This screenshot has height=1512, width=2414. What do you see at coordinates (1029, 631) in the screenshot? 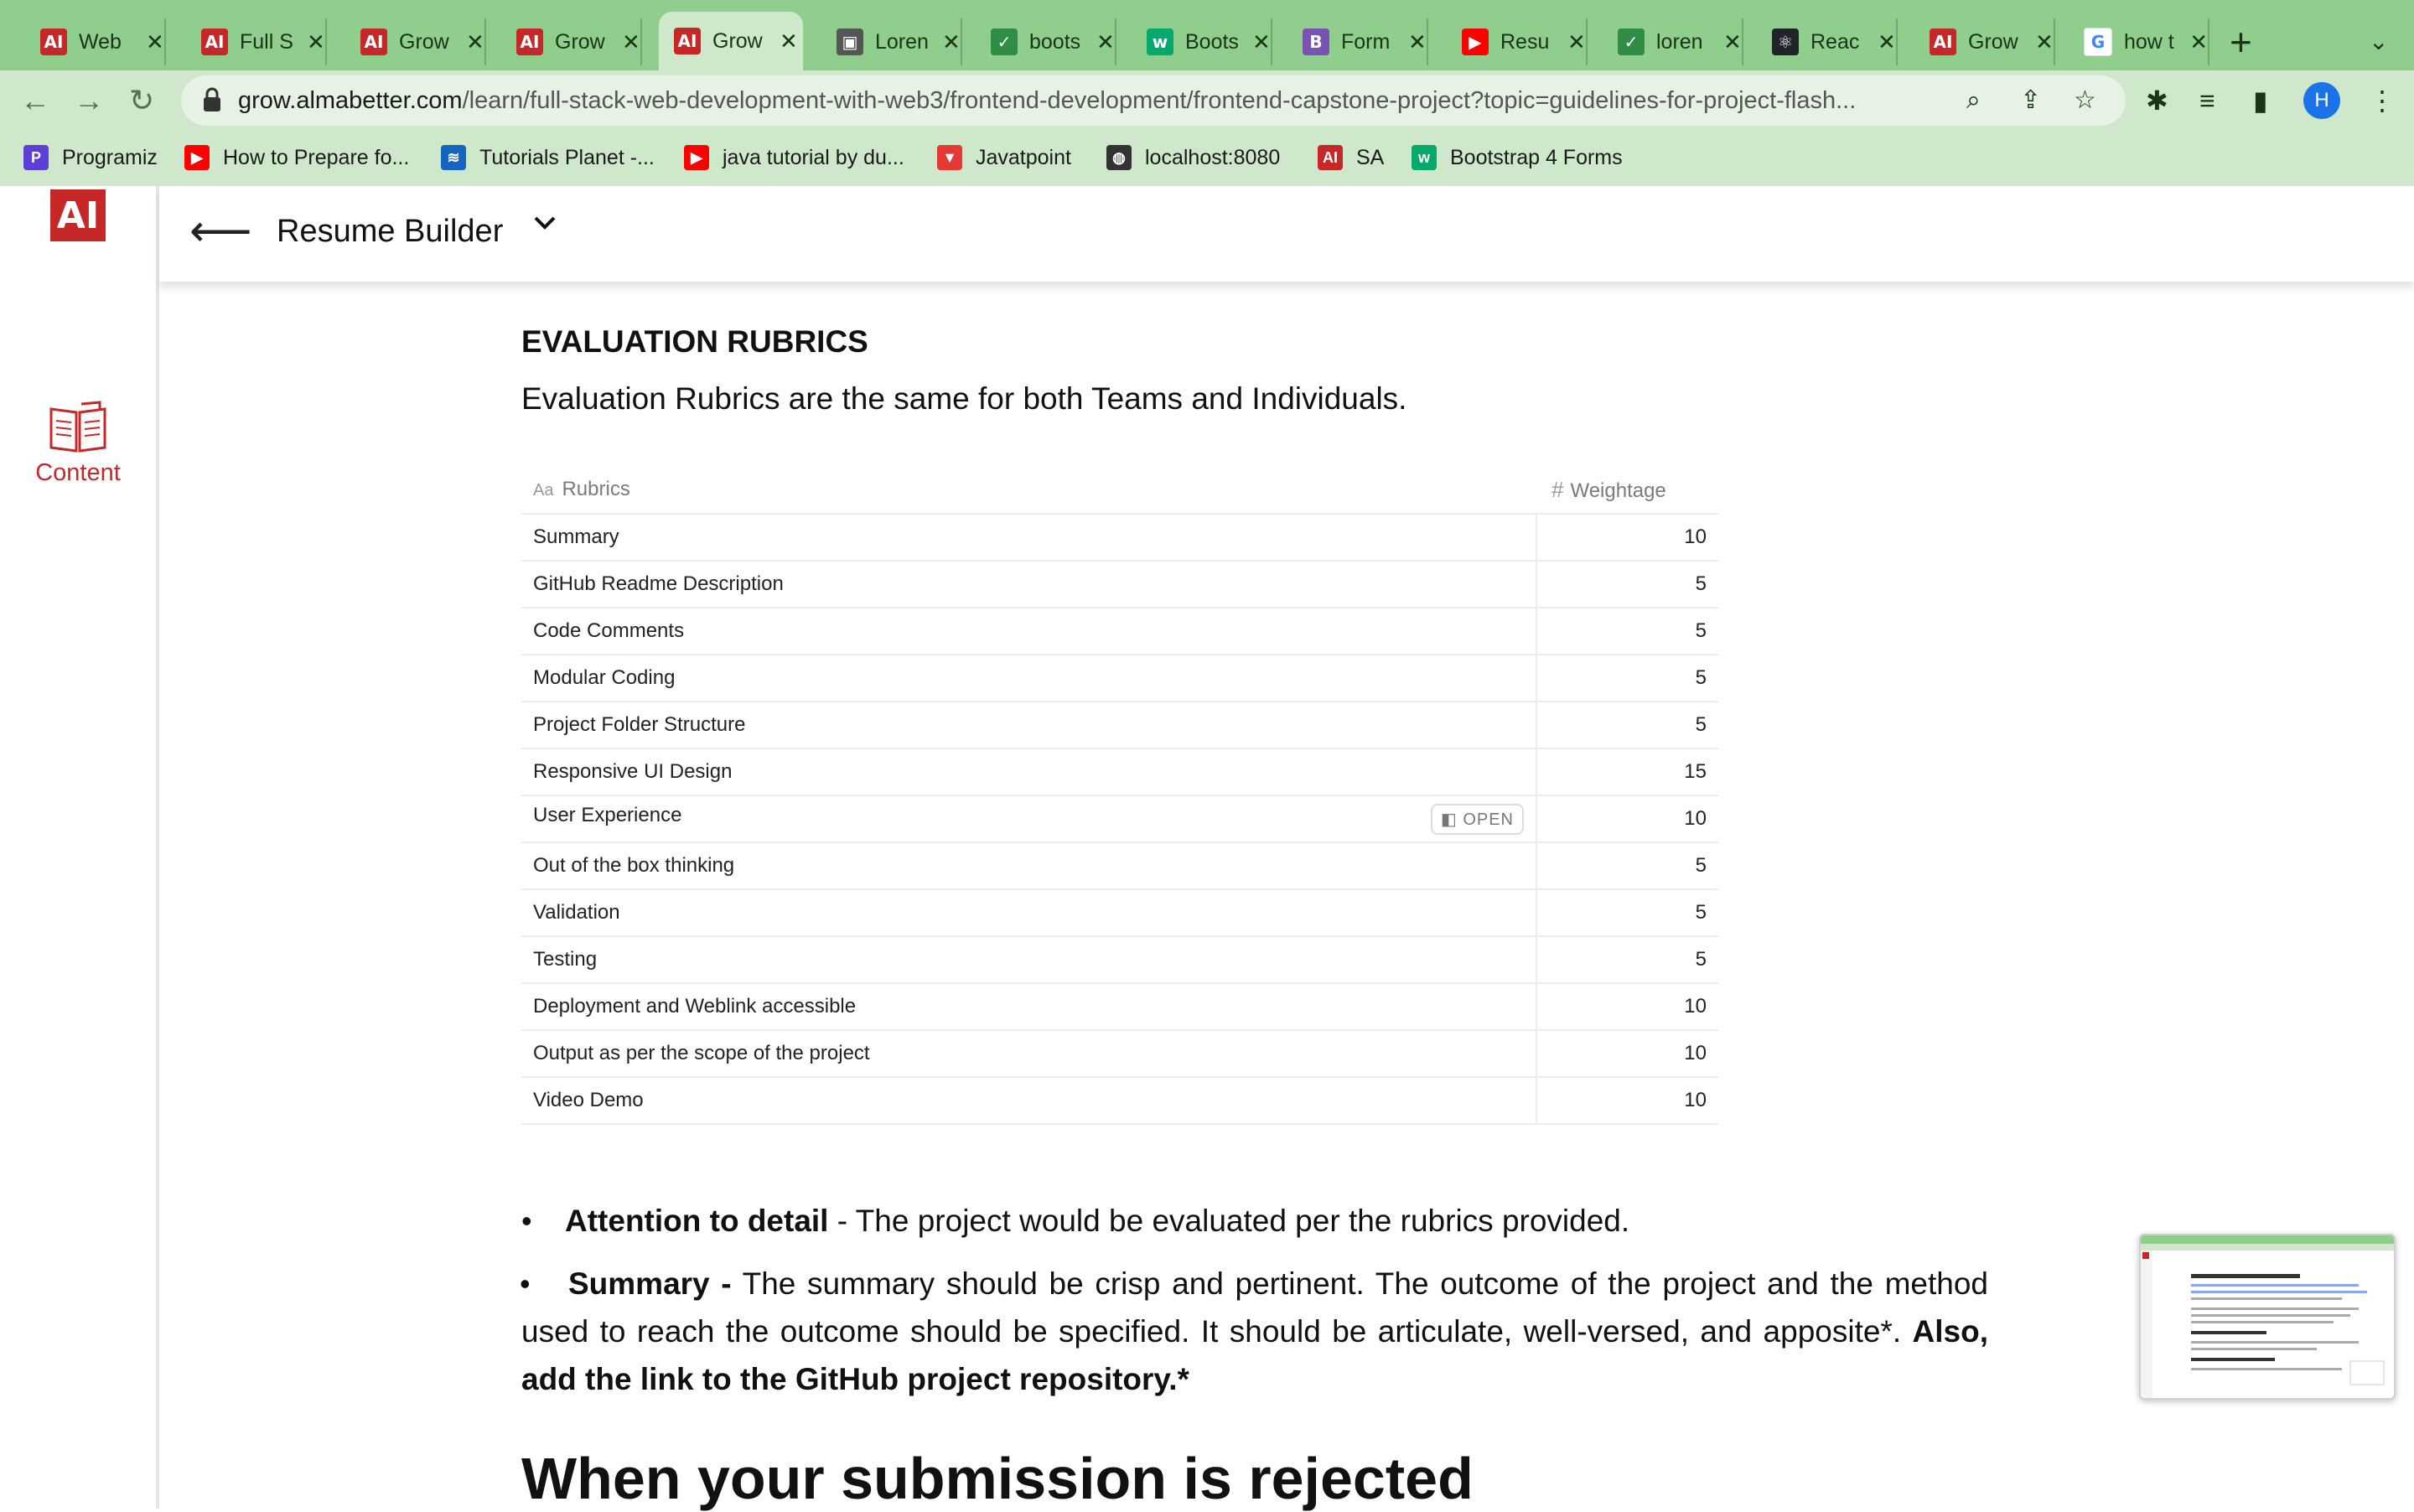
I see `rubric-cell: Code Comments` at bounding box center [1029, 631].